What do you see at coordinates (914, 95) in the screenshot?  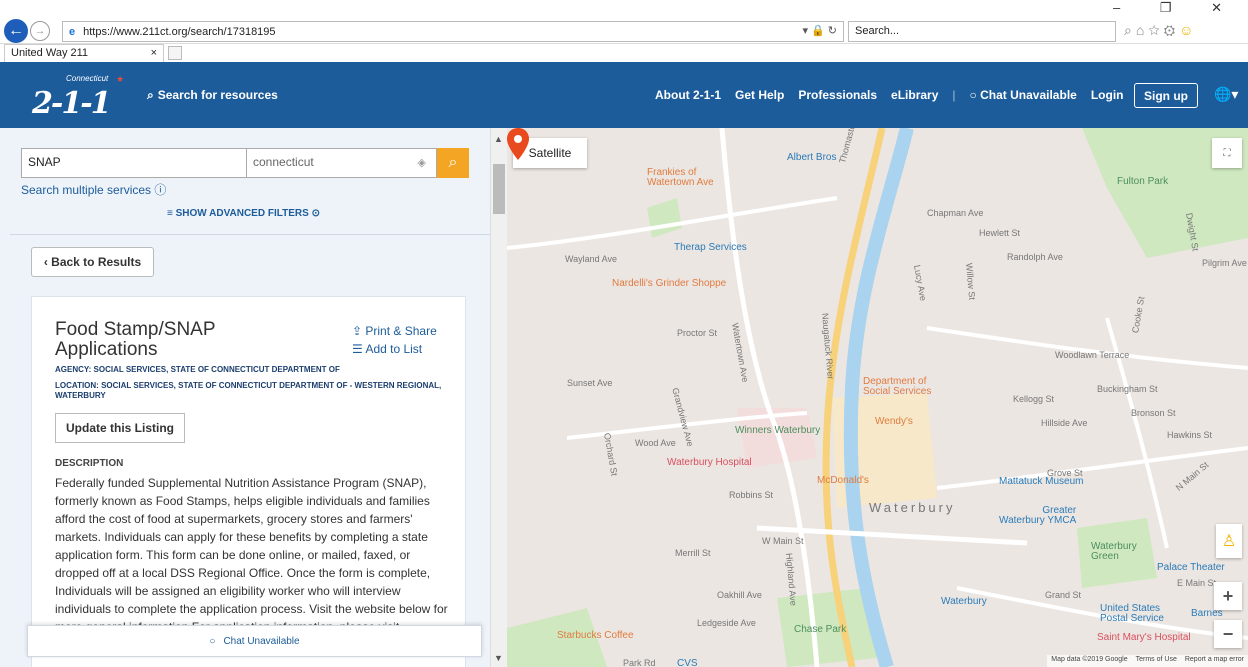 I see `nav-elibrary: eLibrary` at bounding box center [914, 95].